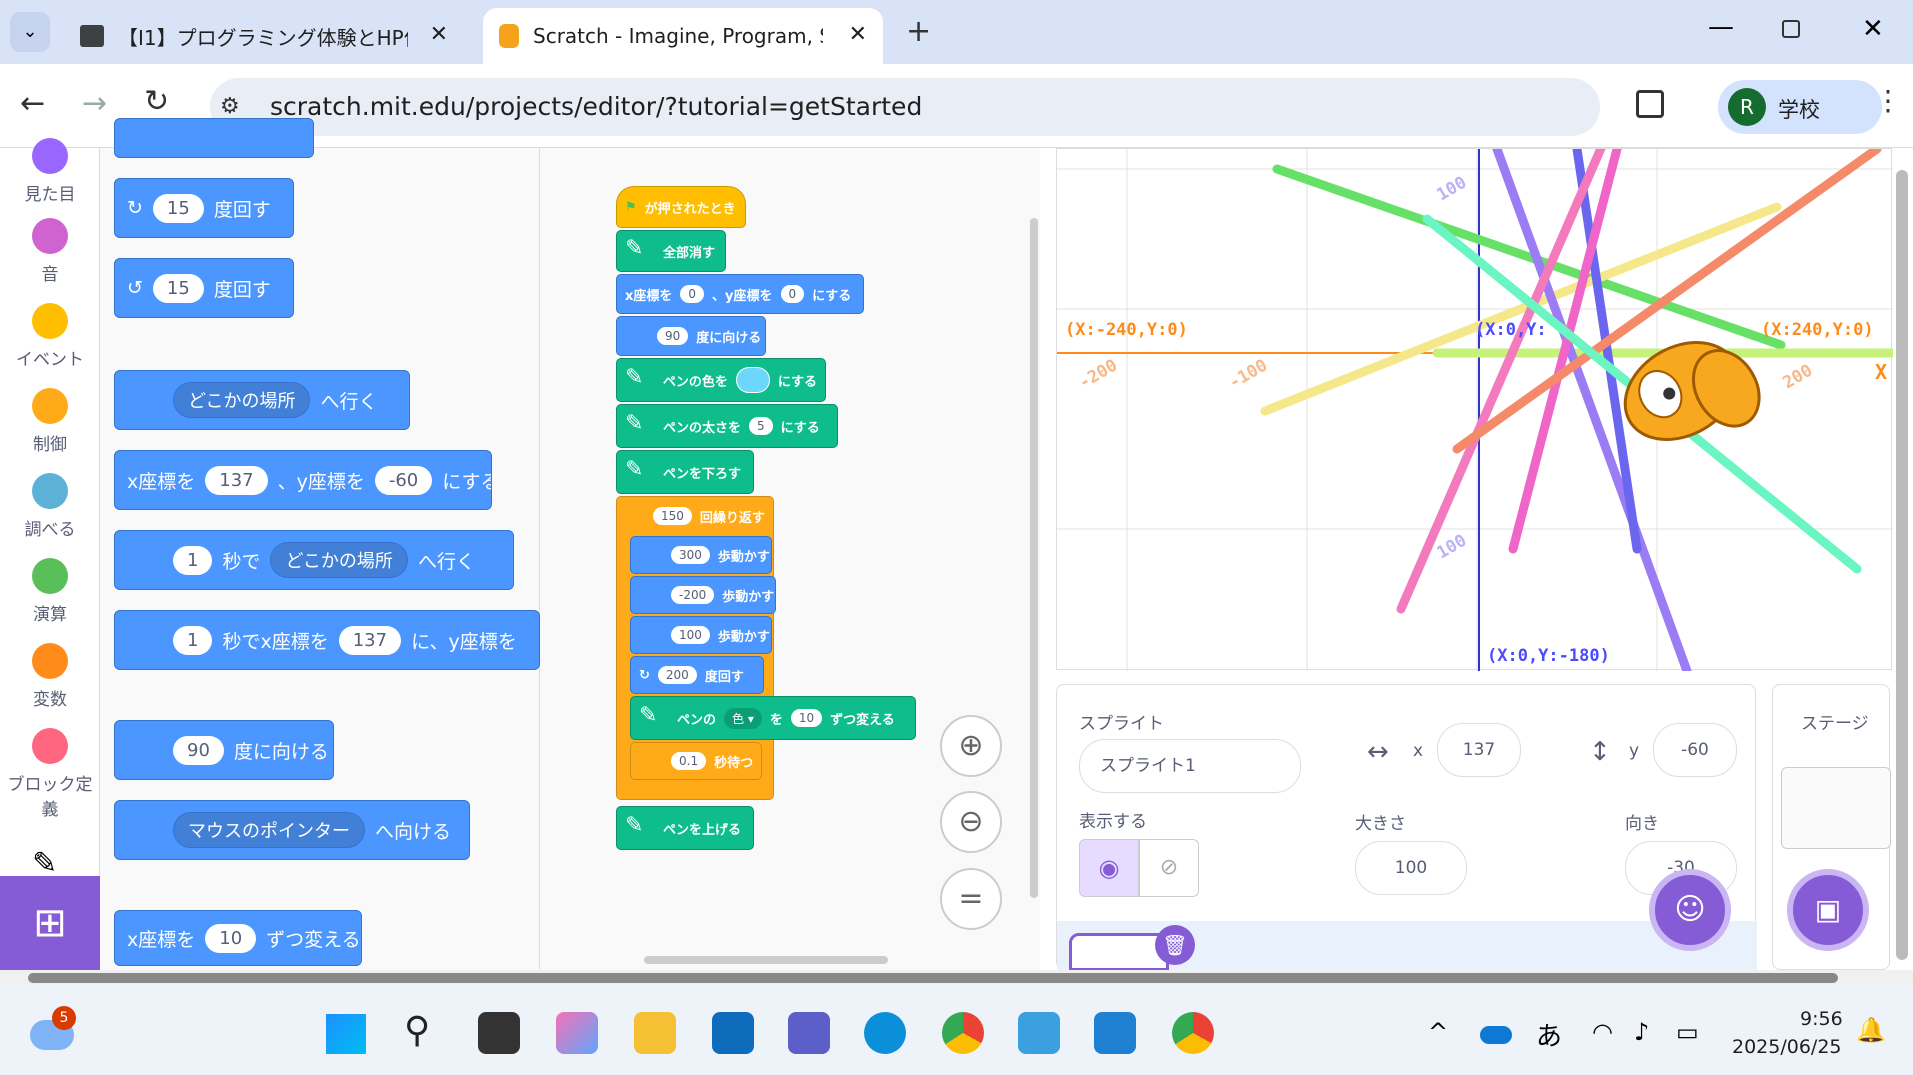 The width and height of the screenshot is (1913, 1075). I want to click on tab-classroom: 【I1】プログラミング体験とHP作成実 ✕, so click(264, 36).